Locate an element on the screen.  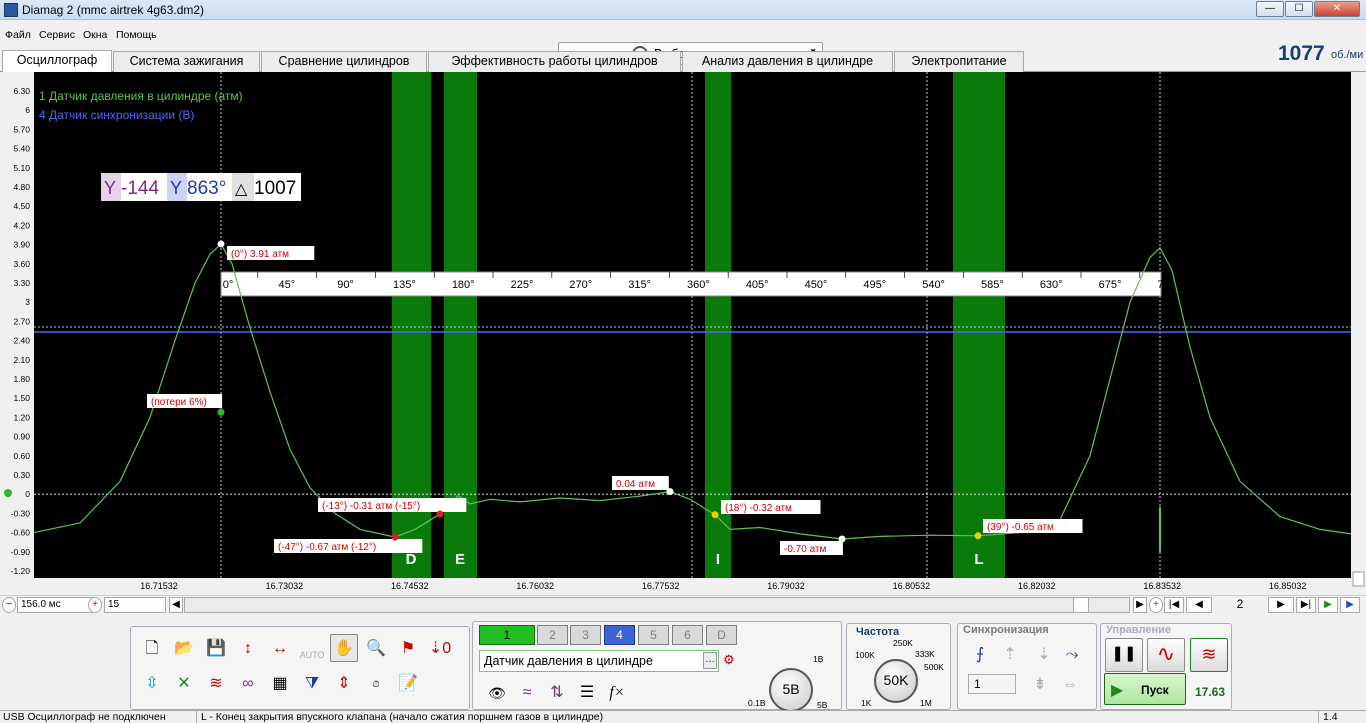
new-file-icon: 🗋 is located at coordinates (152, 648).